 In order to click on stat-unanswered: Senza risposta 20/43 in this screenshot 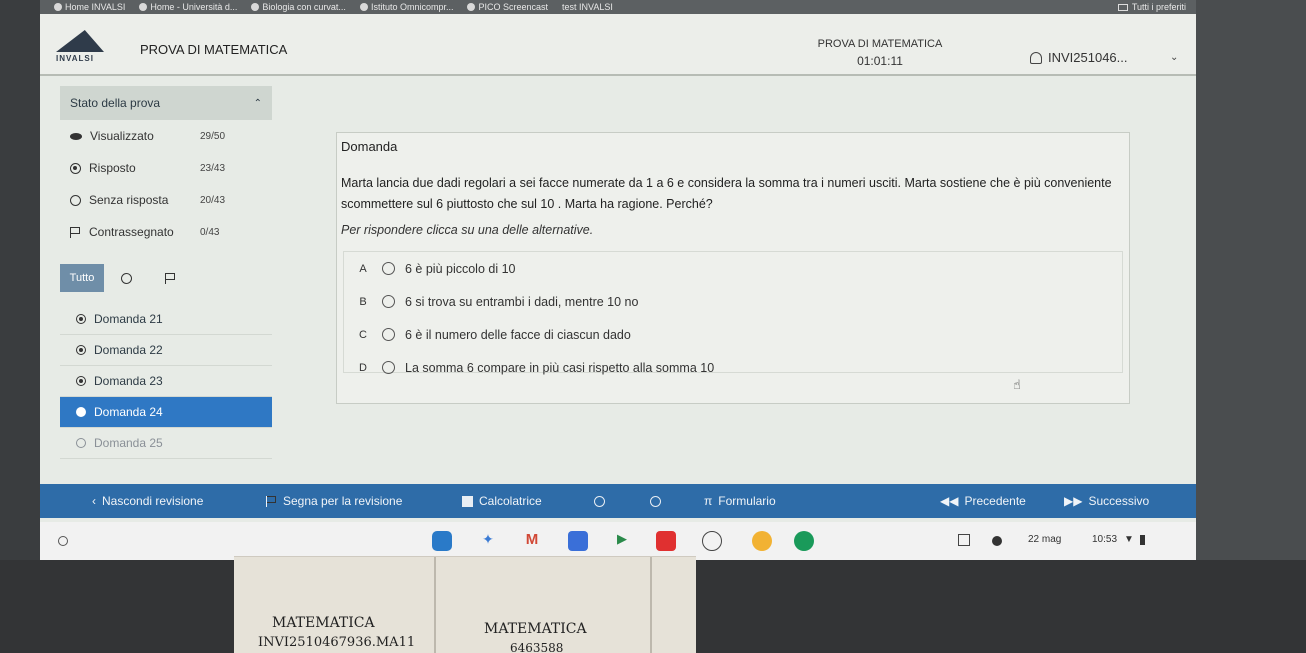, I will do `click(166, 200)`.